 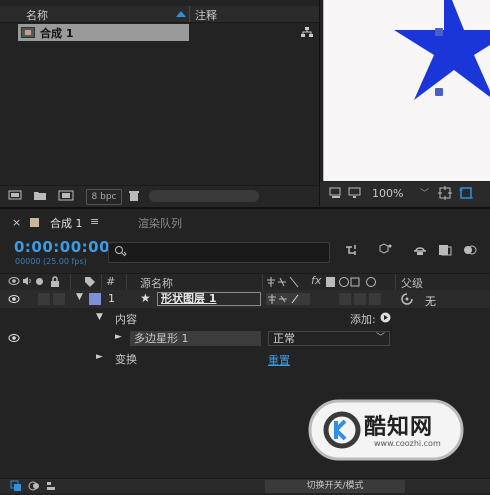 I want to click on layer-name-field: 形状图层 1, so click(x=209, y=299).